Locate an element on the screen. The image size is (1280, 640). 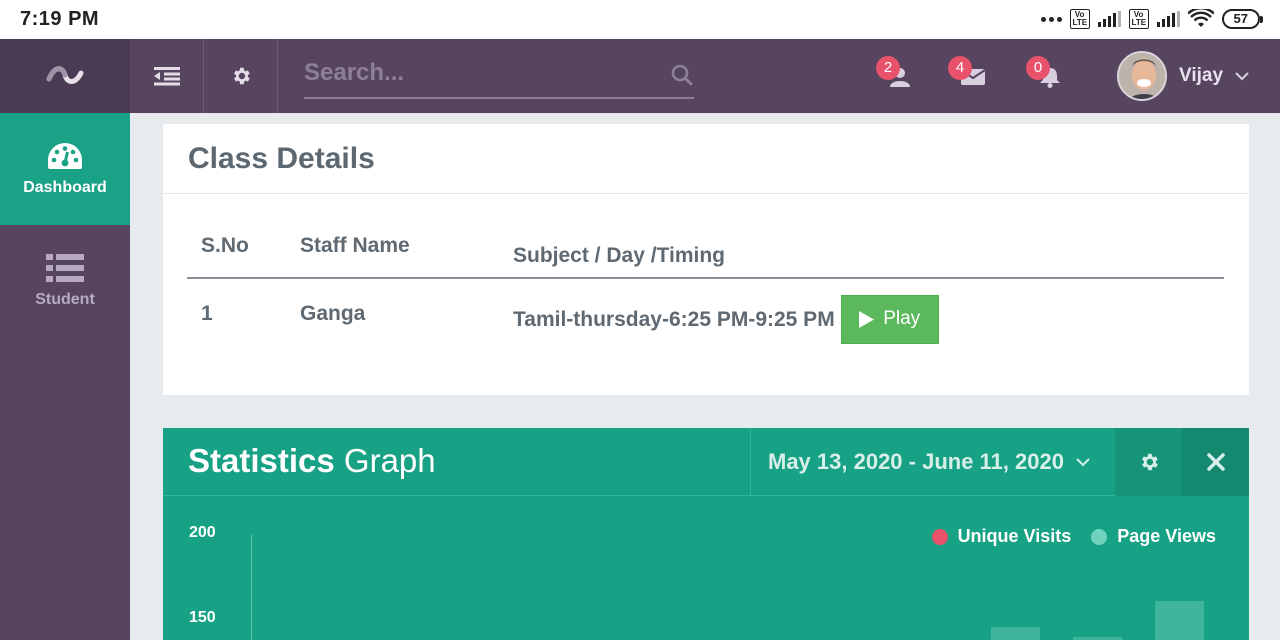
status-bar: 7:19 PM Vo LTE Vo LTE 57 is located at coordinates (640, 19).